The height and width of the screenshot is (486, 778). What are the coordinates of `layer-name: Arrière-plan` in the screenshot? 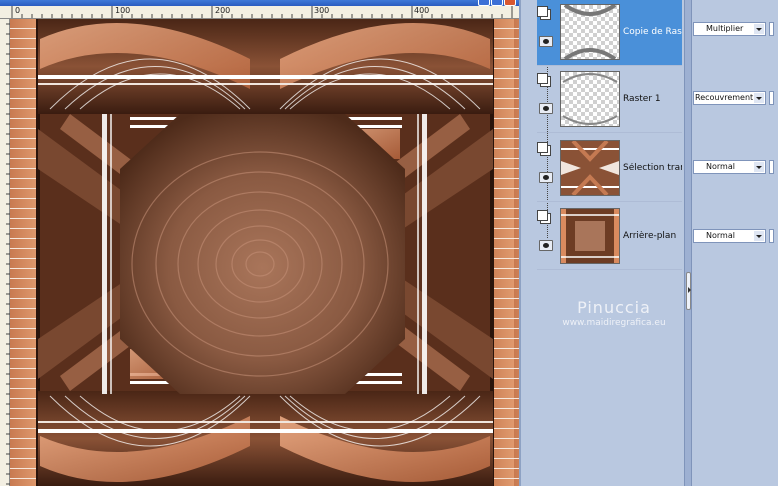 It's located at (650, 236).